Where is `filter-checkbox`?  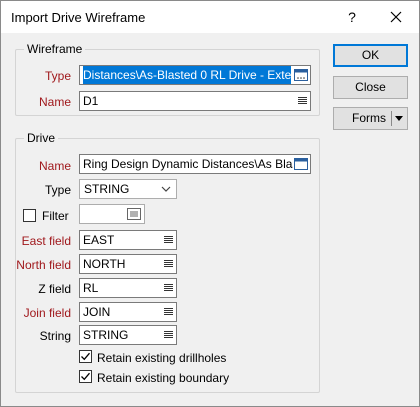 filter-checkbox is located at coordinates (29, 215).